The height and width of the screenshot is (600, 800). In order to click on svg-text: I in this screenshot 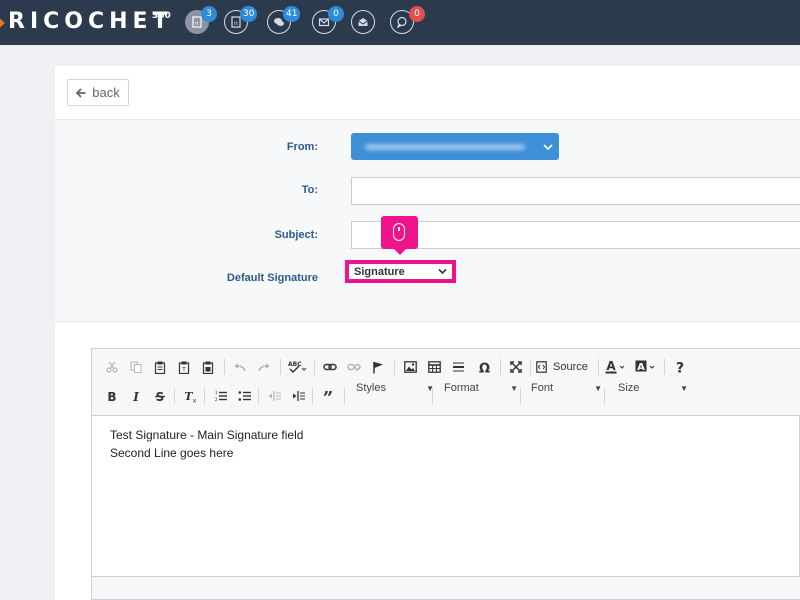, I will do `click(135, 396)`.